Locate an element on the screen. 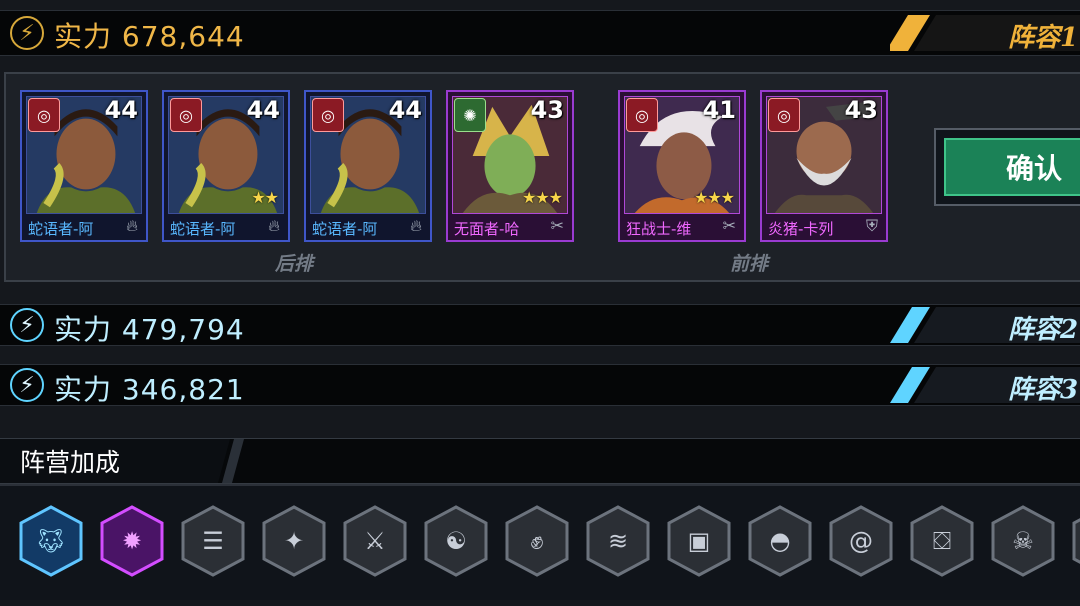 Image resolution: width=1080 pixels, height=606 pixels. lineup-1-bar: ⚡ 实力 678,644 阵容1 is located at coordinates (540, 33).